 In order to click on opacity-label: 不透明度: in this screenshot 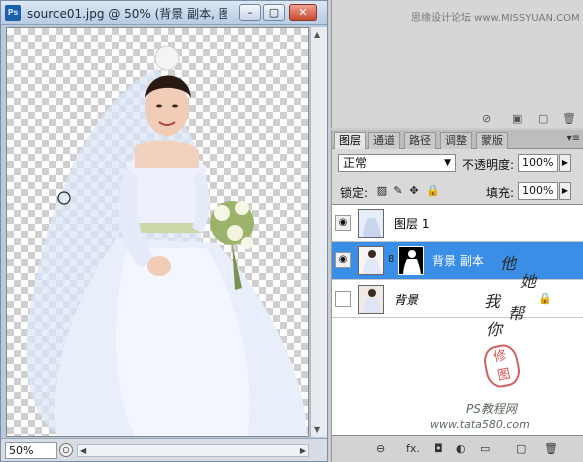, I will do `click(488, 165)`.